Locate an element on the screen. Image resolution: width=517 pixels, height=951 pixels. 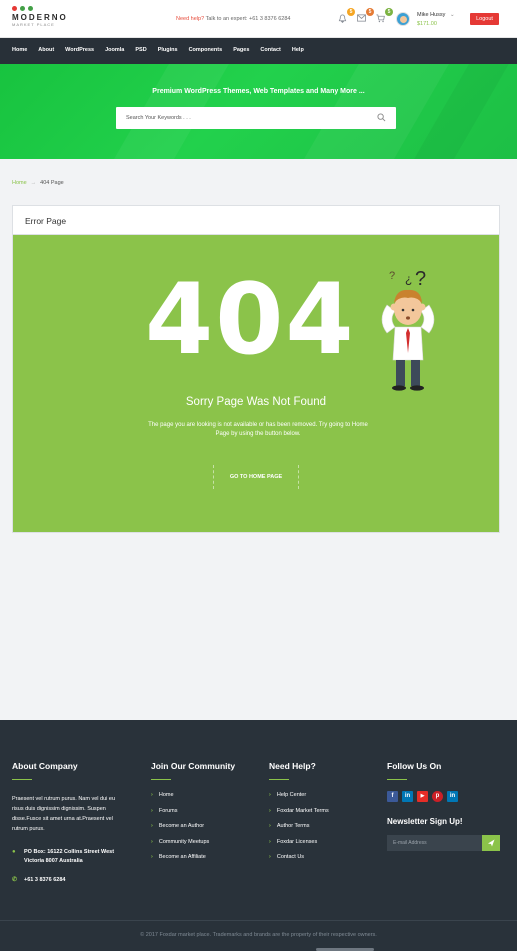
footer-link-label: Contact Us is located at coordinates (290, 857).